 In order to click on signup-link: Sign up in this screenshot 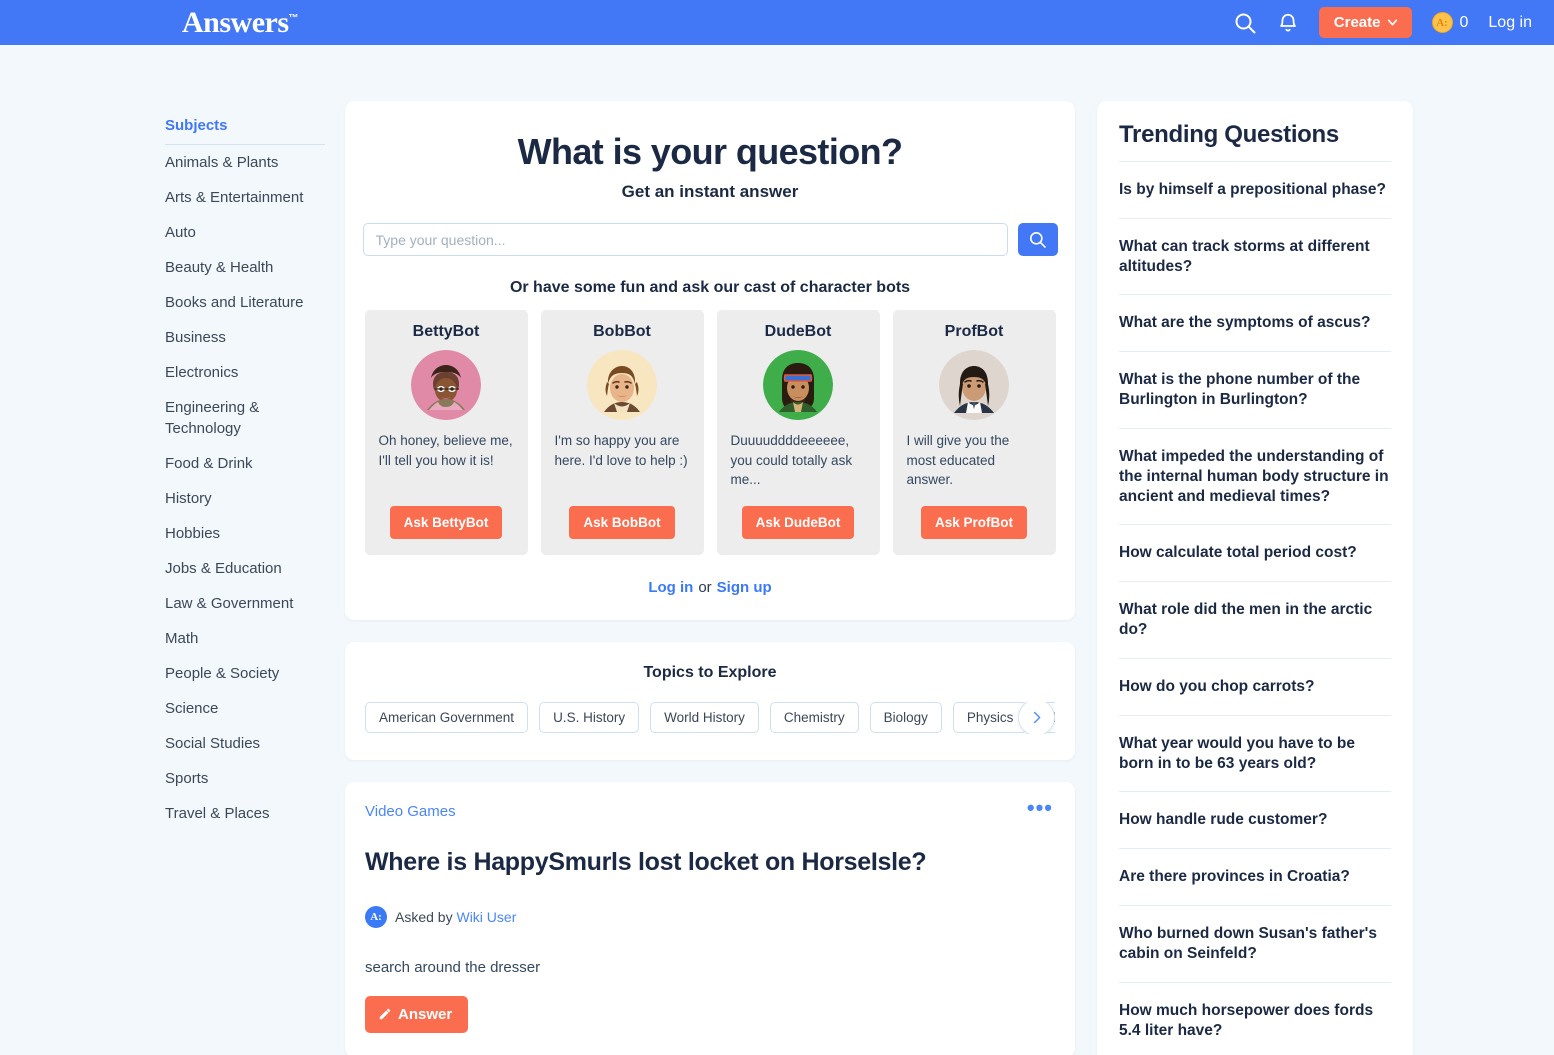, I will do `click(744, 587)`.